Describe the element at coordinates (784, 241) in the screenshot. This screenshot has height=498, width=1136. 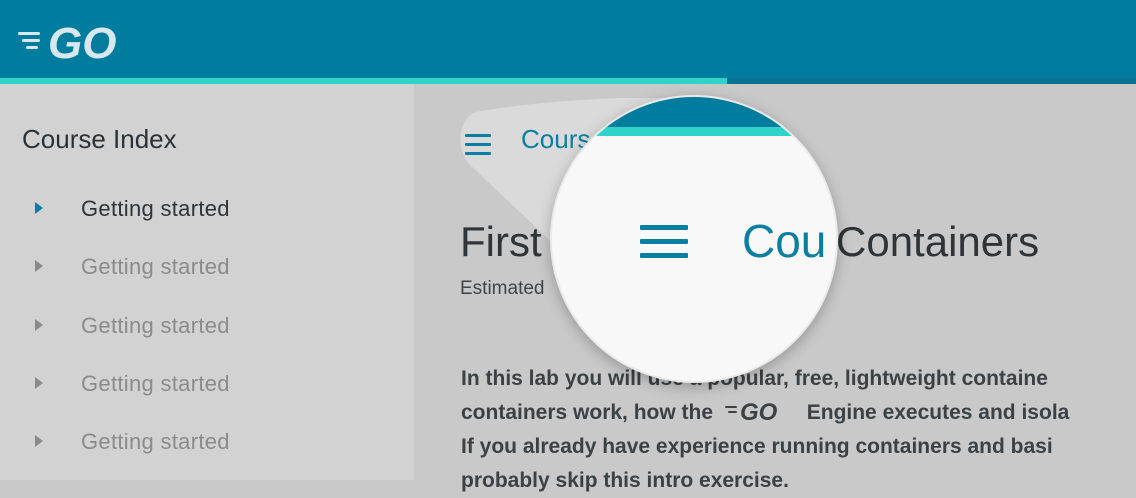
I see `magnified-breadcrumb: Cou` at that location.